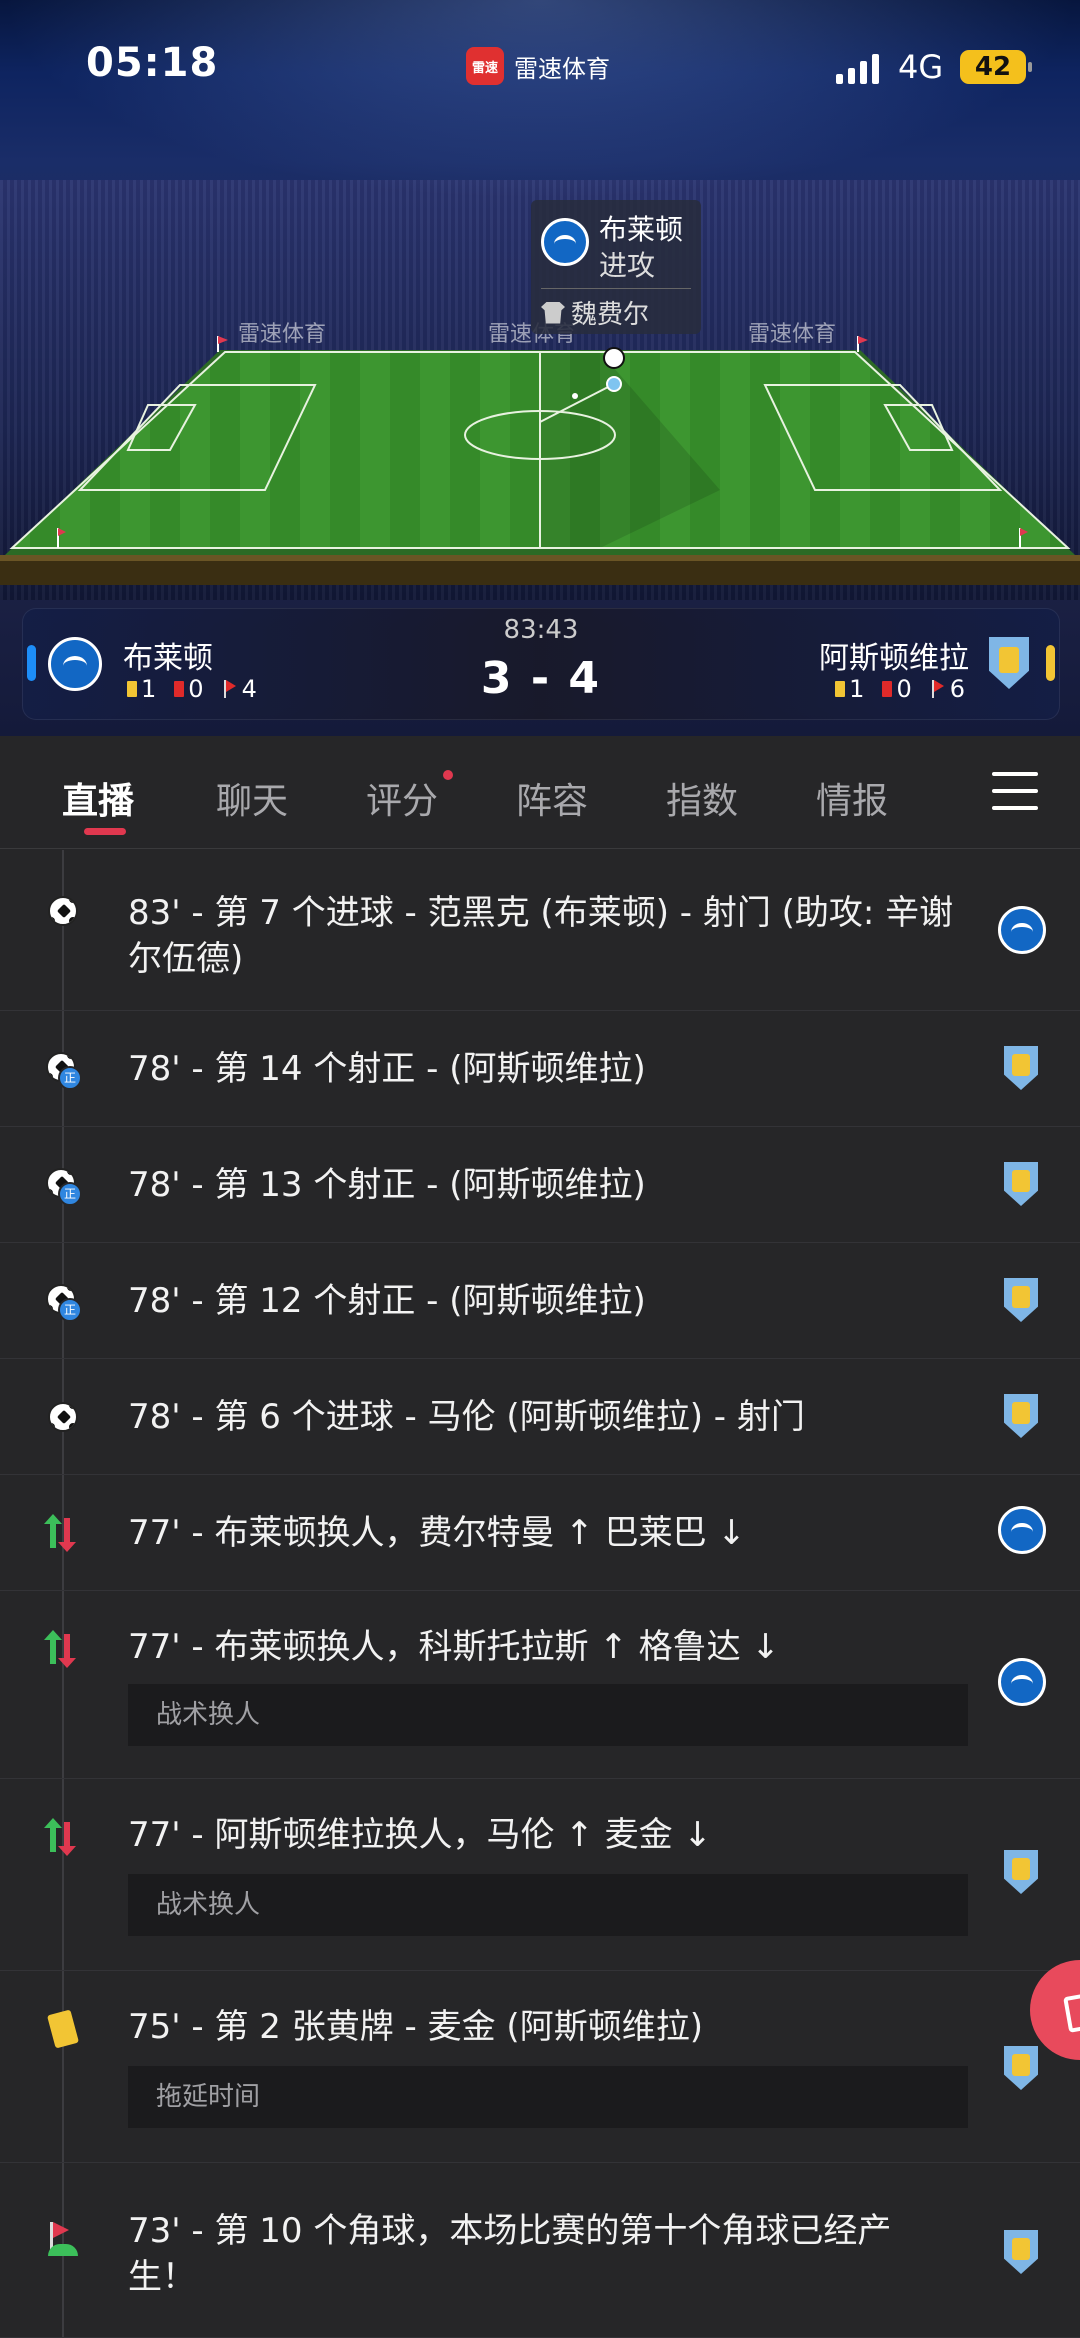 The width and height of the screenshot is (1080, 2338). What do you see at coordinates (792, 334) in the screenshot?
I see `ad-board-right: 雷速体育` at bounding box center [792, 334].